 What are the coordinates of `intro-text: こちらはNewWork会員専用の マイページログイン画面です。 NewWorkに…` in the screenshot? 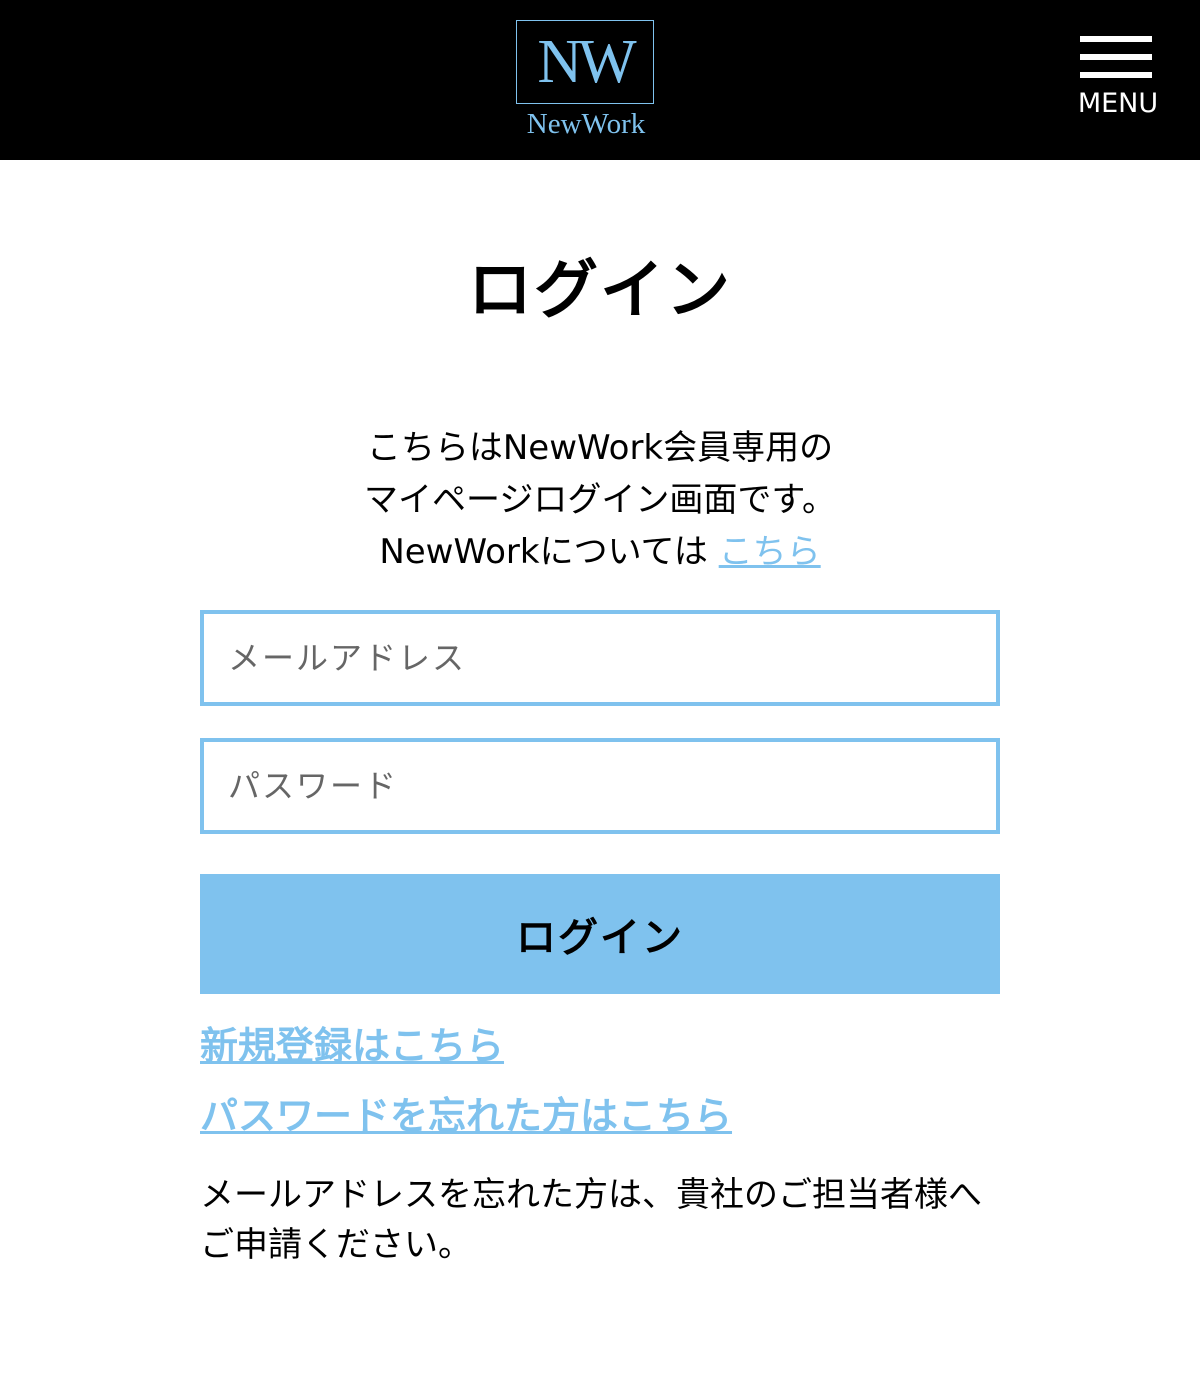 It's located at (600, 500).